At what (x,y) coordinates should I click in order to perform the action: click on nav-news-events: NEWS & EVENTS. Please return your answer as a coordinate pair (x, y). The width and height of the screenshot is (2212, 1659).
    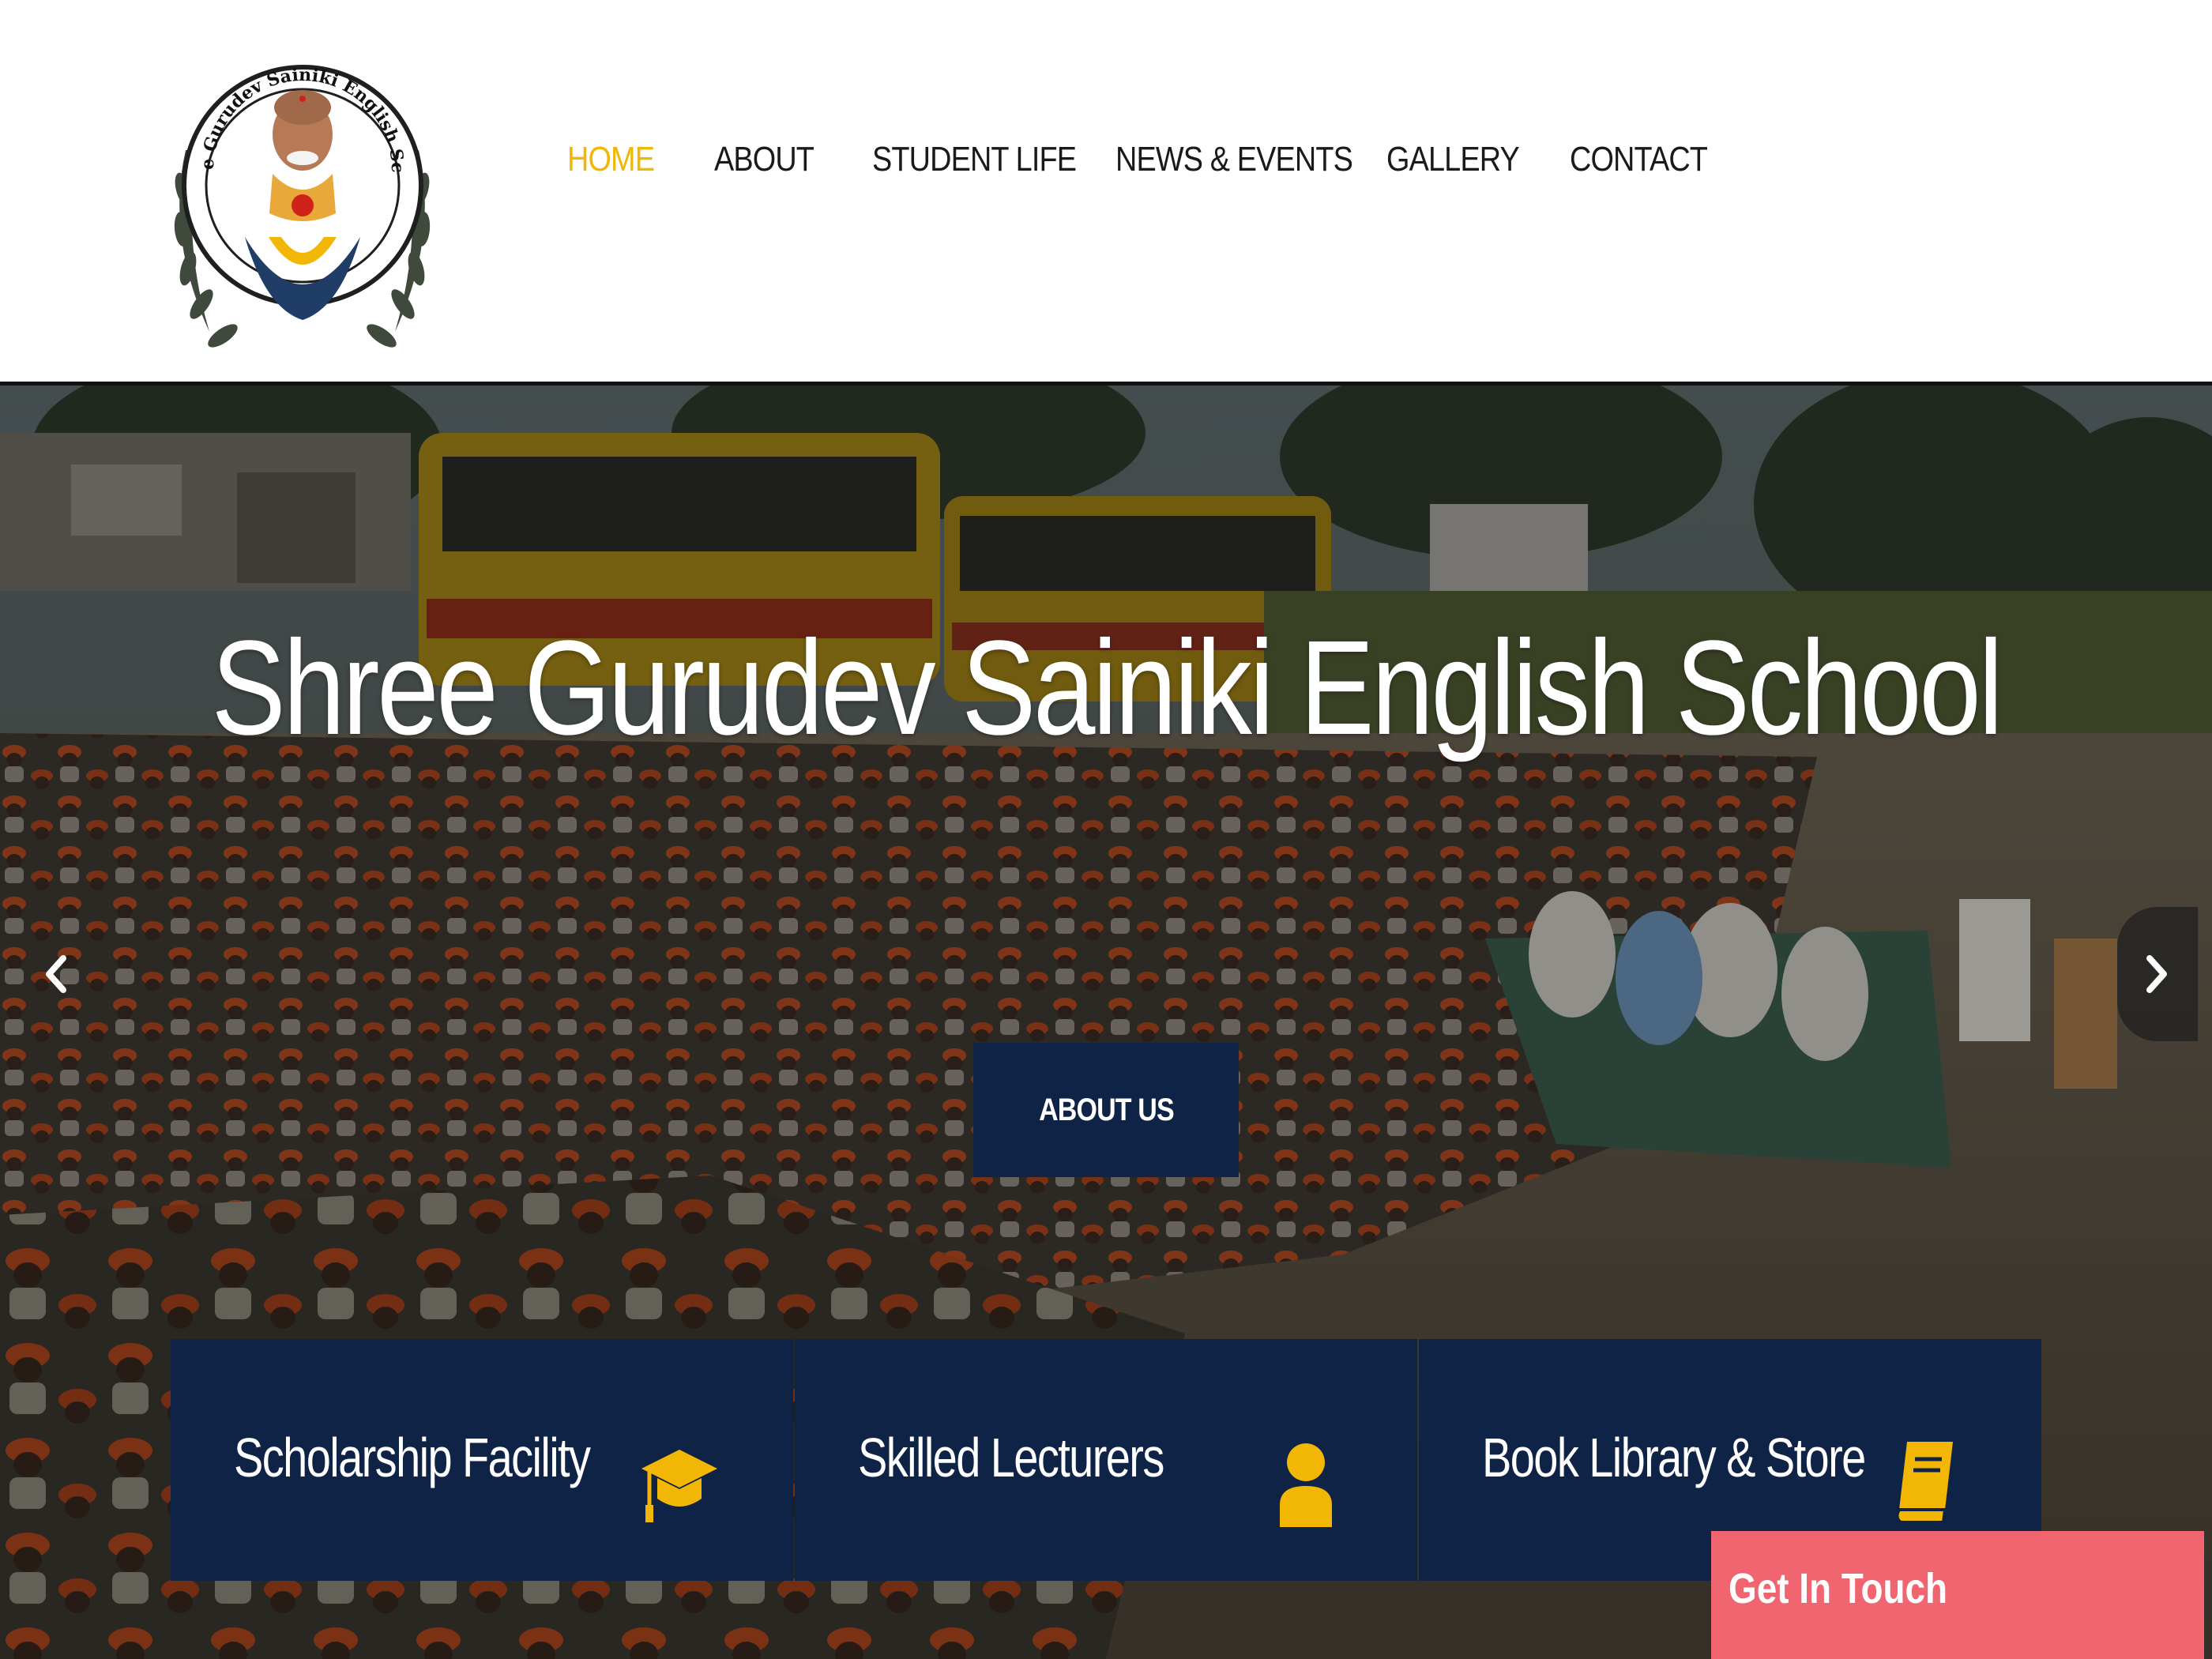
    Looking at the image, I should click on (1234, 160).